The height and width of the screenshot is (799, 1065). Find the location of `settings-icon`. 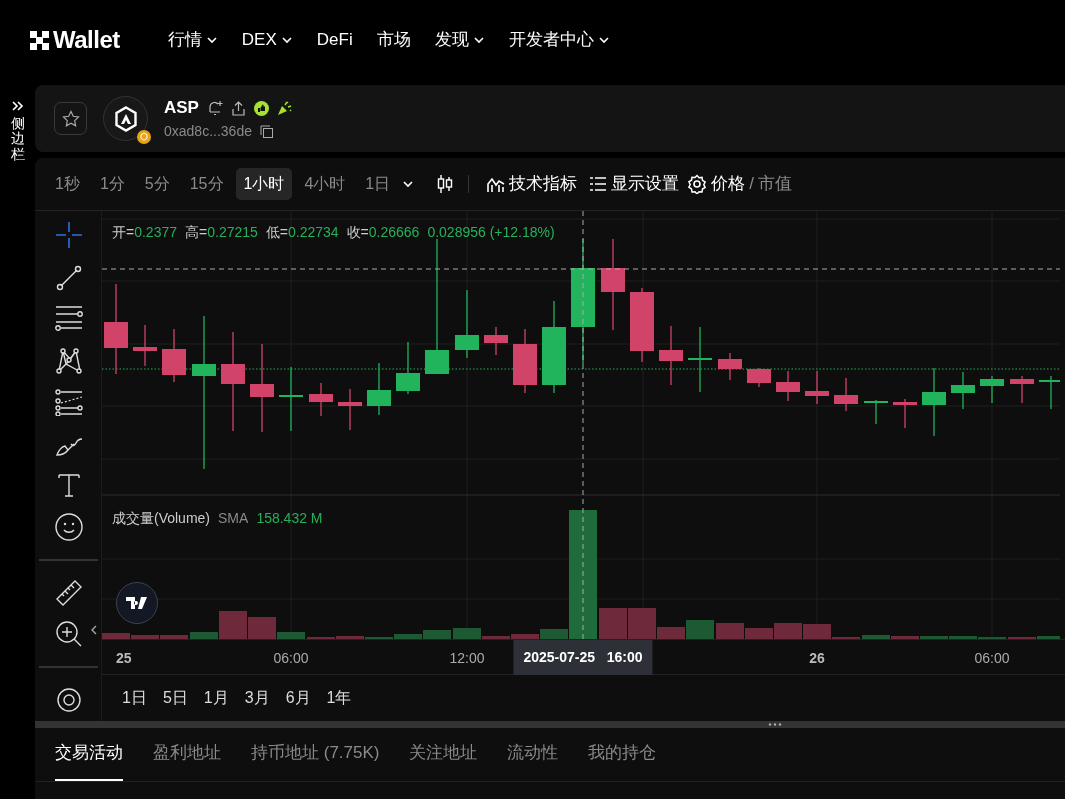

settings-icon is located at coordinates (697, 184).